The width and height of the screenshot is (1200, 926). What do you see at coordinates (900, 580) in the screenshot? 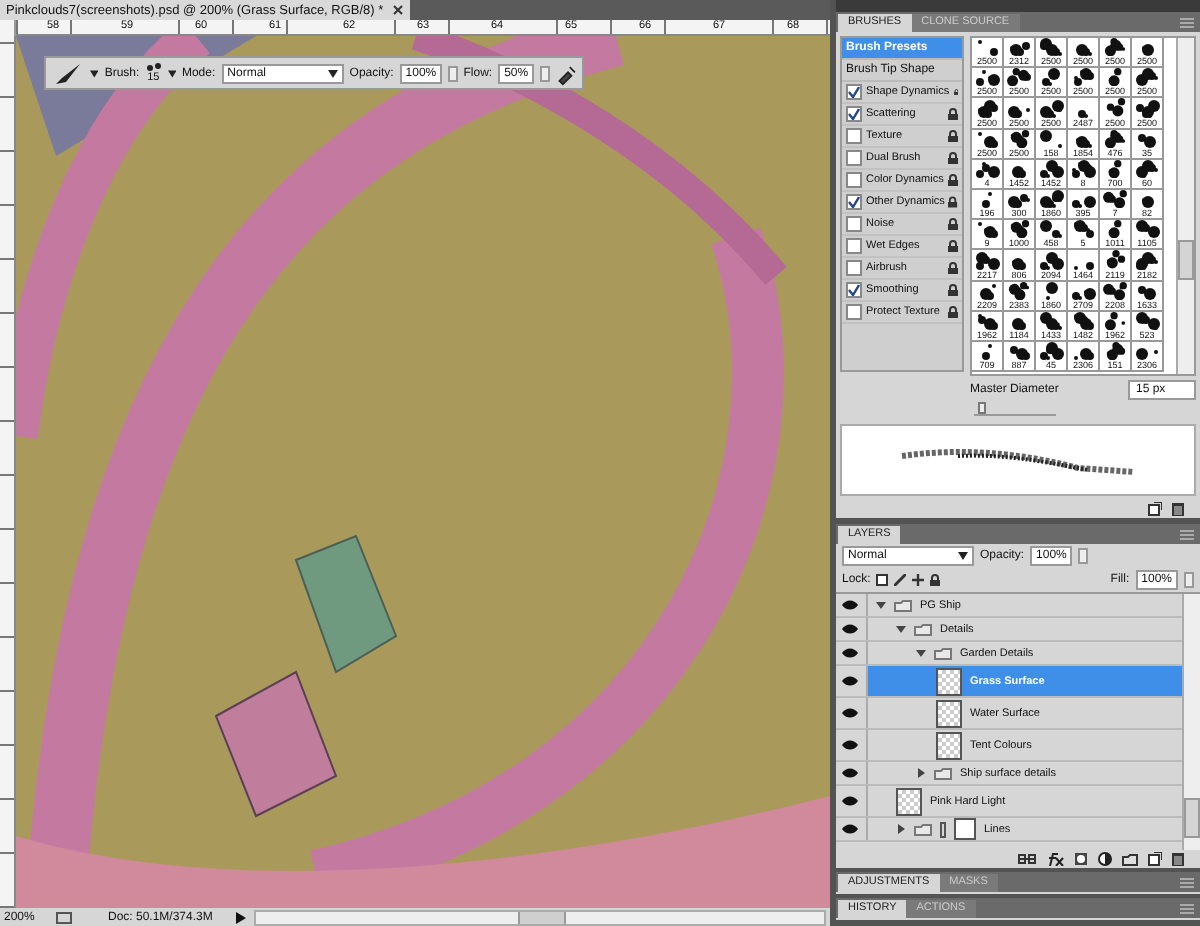
I see `lock-paint-icon` at bounding box center [900, 580].